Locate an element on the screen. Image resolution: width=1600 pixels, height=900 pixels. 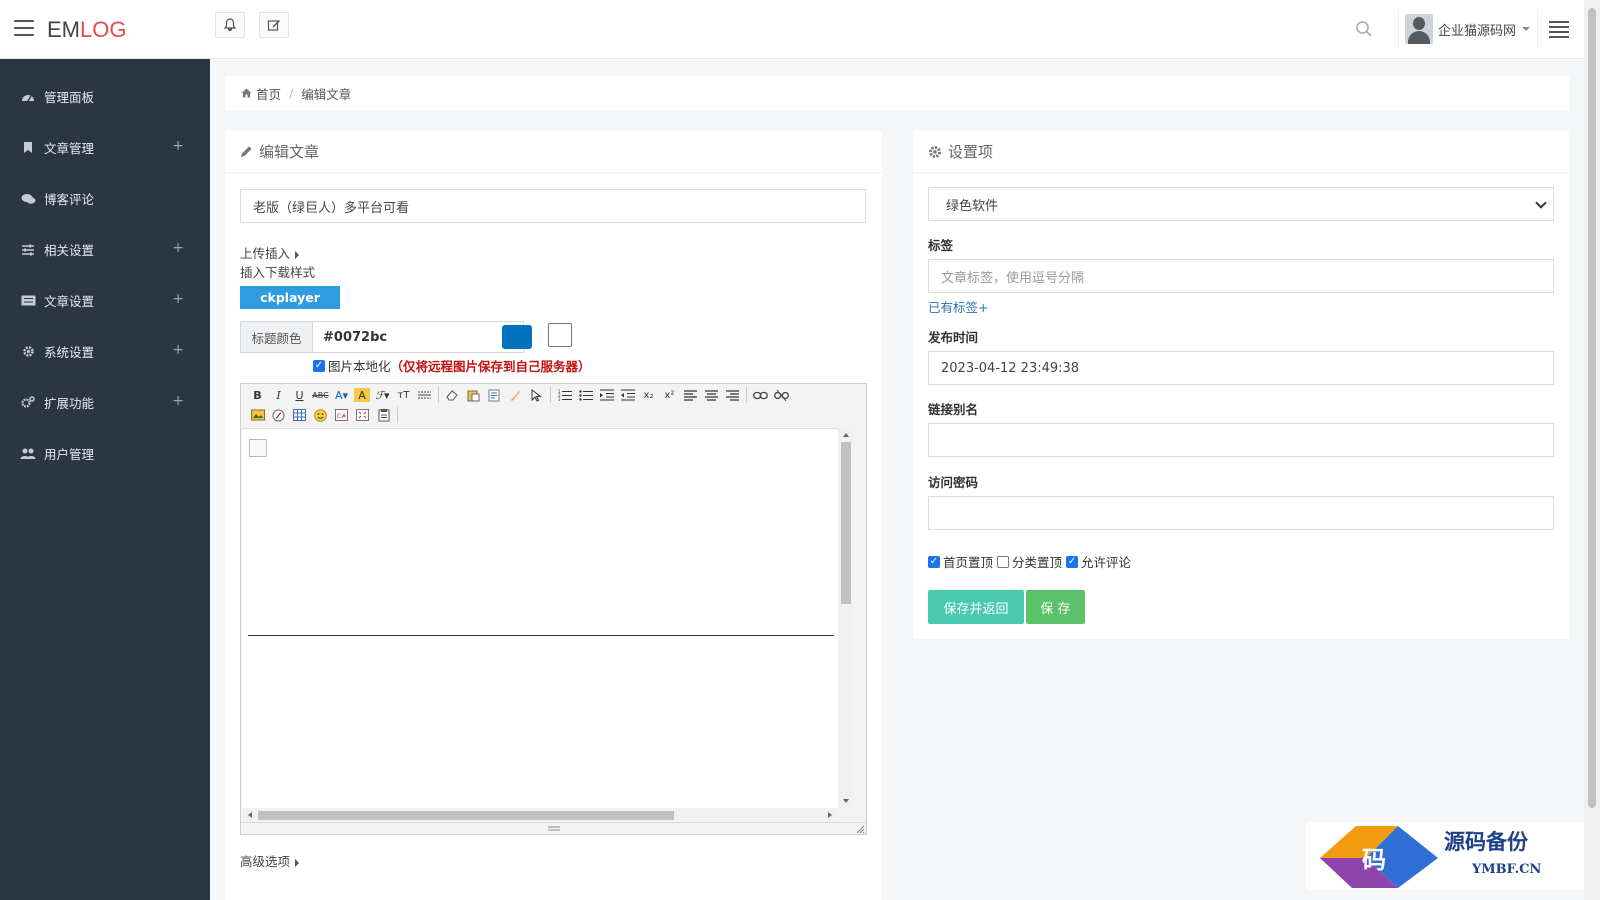
font-color-icon: A▾ is located at coordinates (341, 395).